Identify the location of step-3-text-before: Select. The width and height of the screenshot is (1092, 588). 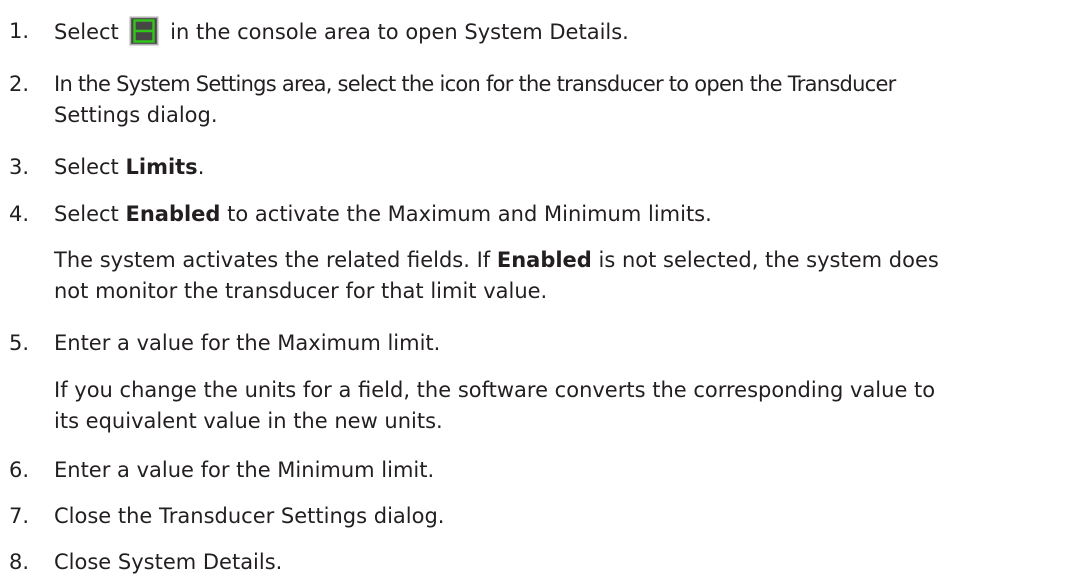
(86, 167).